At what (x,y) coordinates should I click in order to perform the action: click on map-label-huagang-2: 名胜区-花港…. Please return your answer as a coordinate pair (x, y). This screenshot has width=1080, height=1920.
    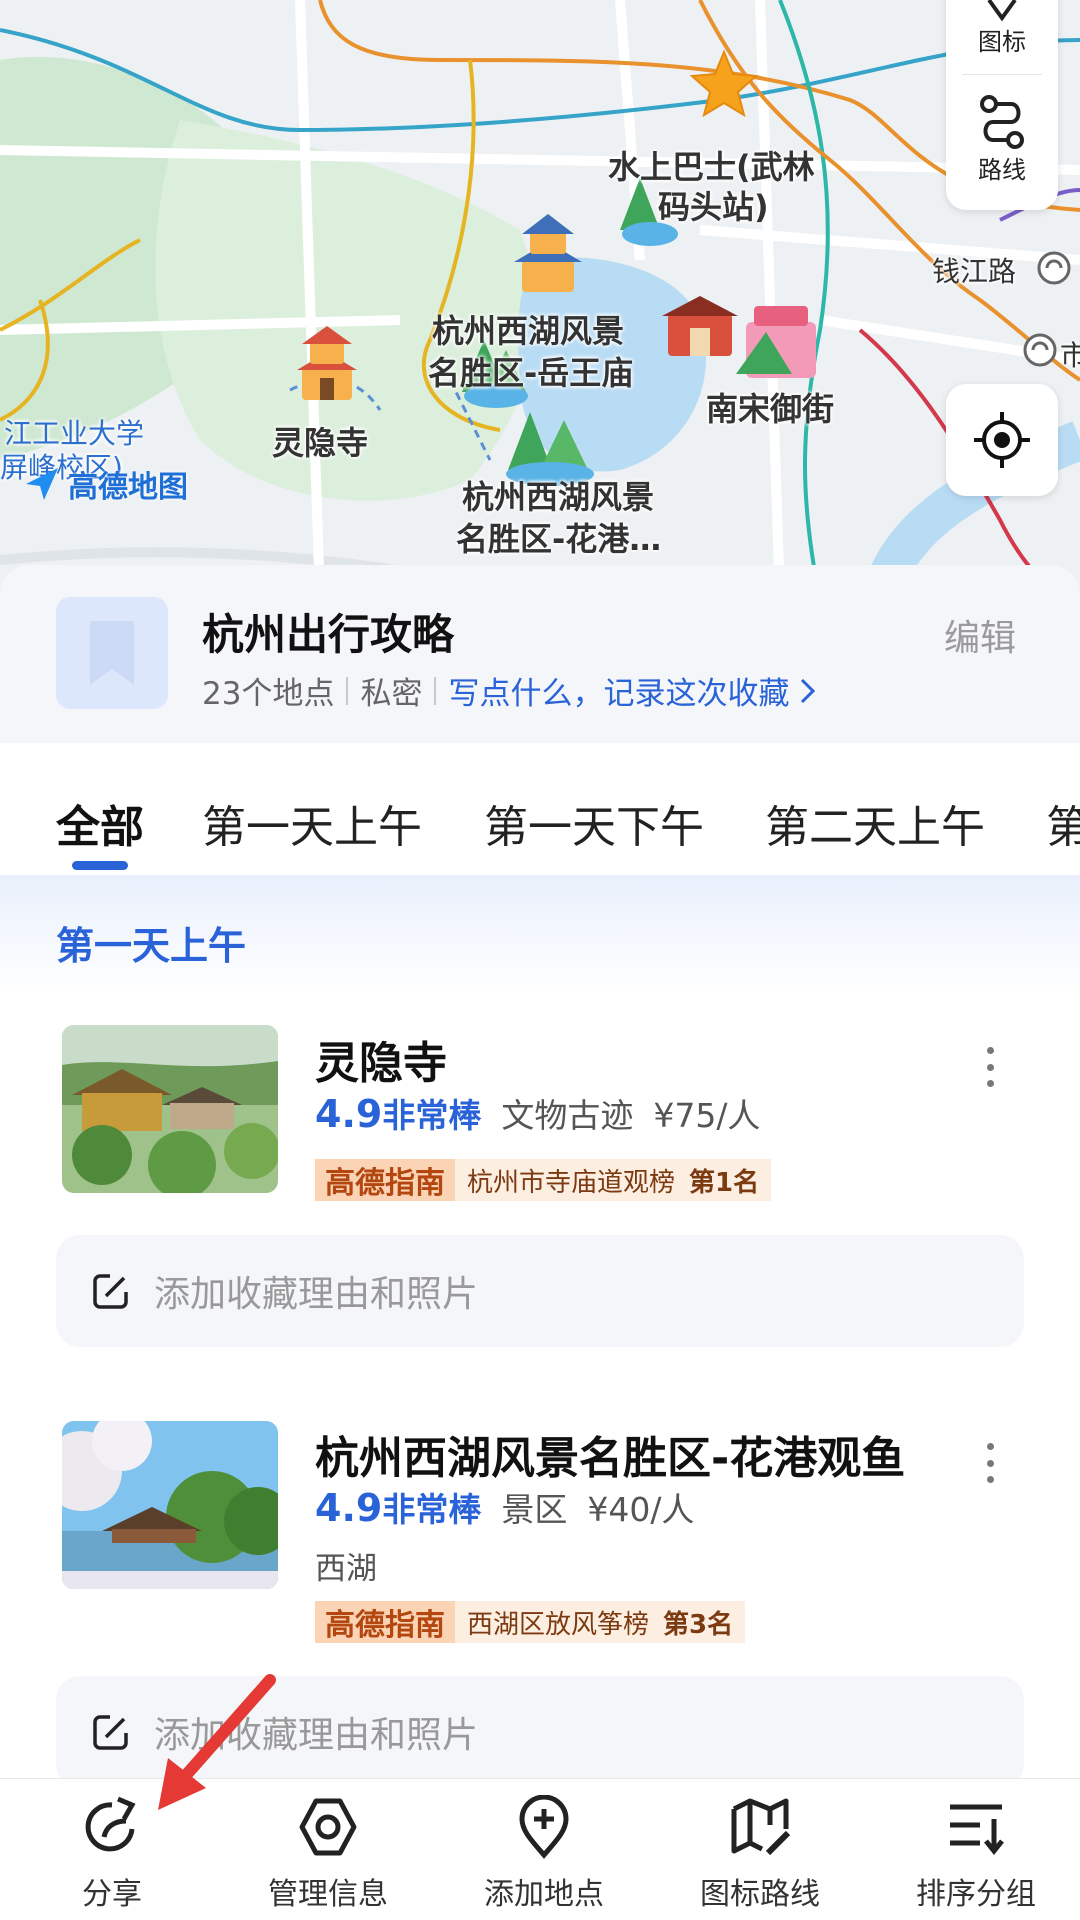
    Looking at the image, I should click on (558, 537).